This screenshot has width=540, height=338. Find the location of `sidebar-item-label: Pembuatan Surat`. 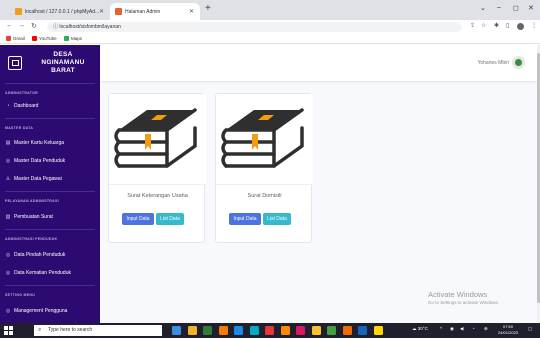

sidebar-item-label: Pembuatan Surat is located at coordinates (33, 217).